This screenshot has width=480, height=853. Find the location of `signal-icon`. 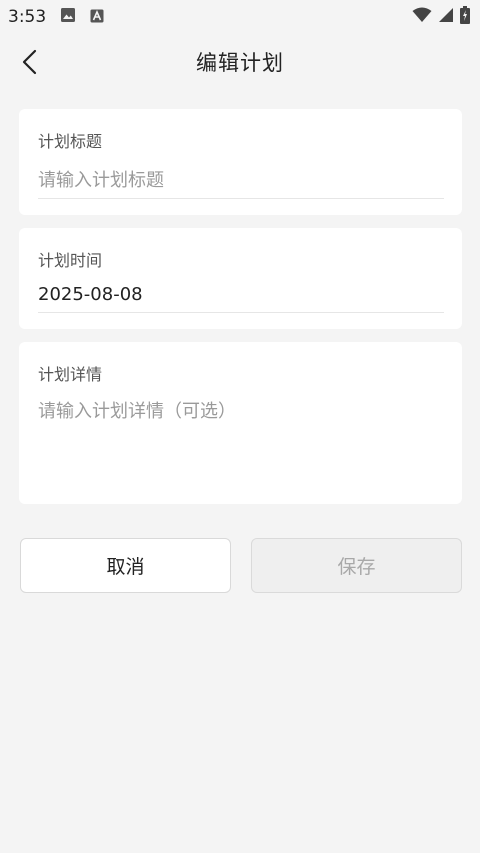

signal-icon is located at coordinates (446, 17).